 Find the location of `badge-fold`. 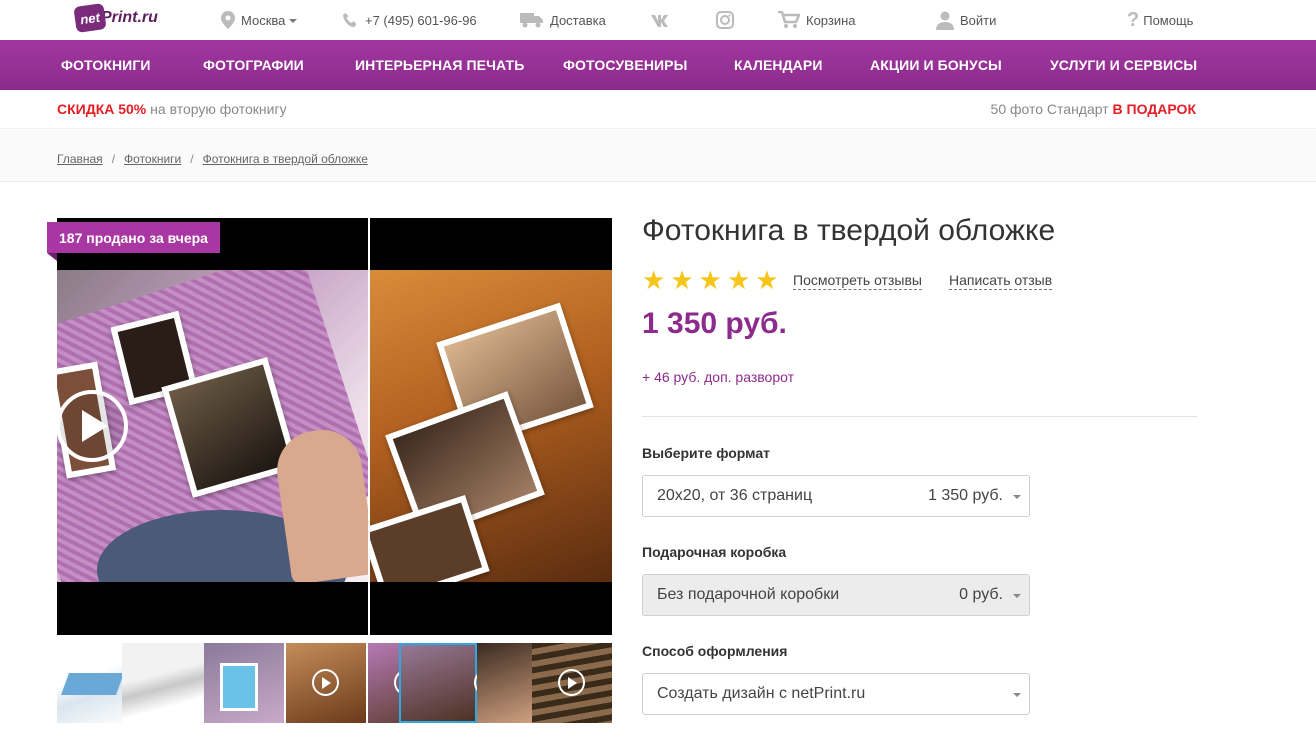

badge-fold is located at coordinates (52, 257).